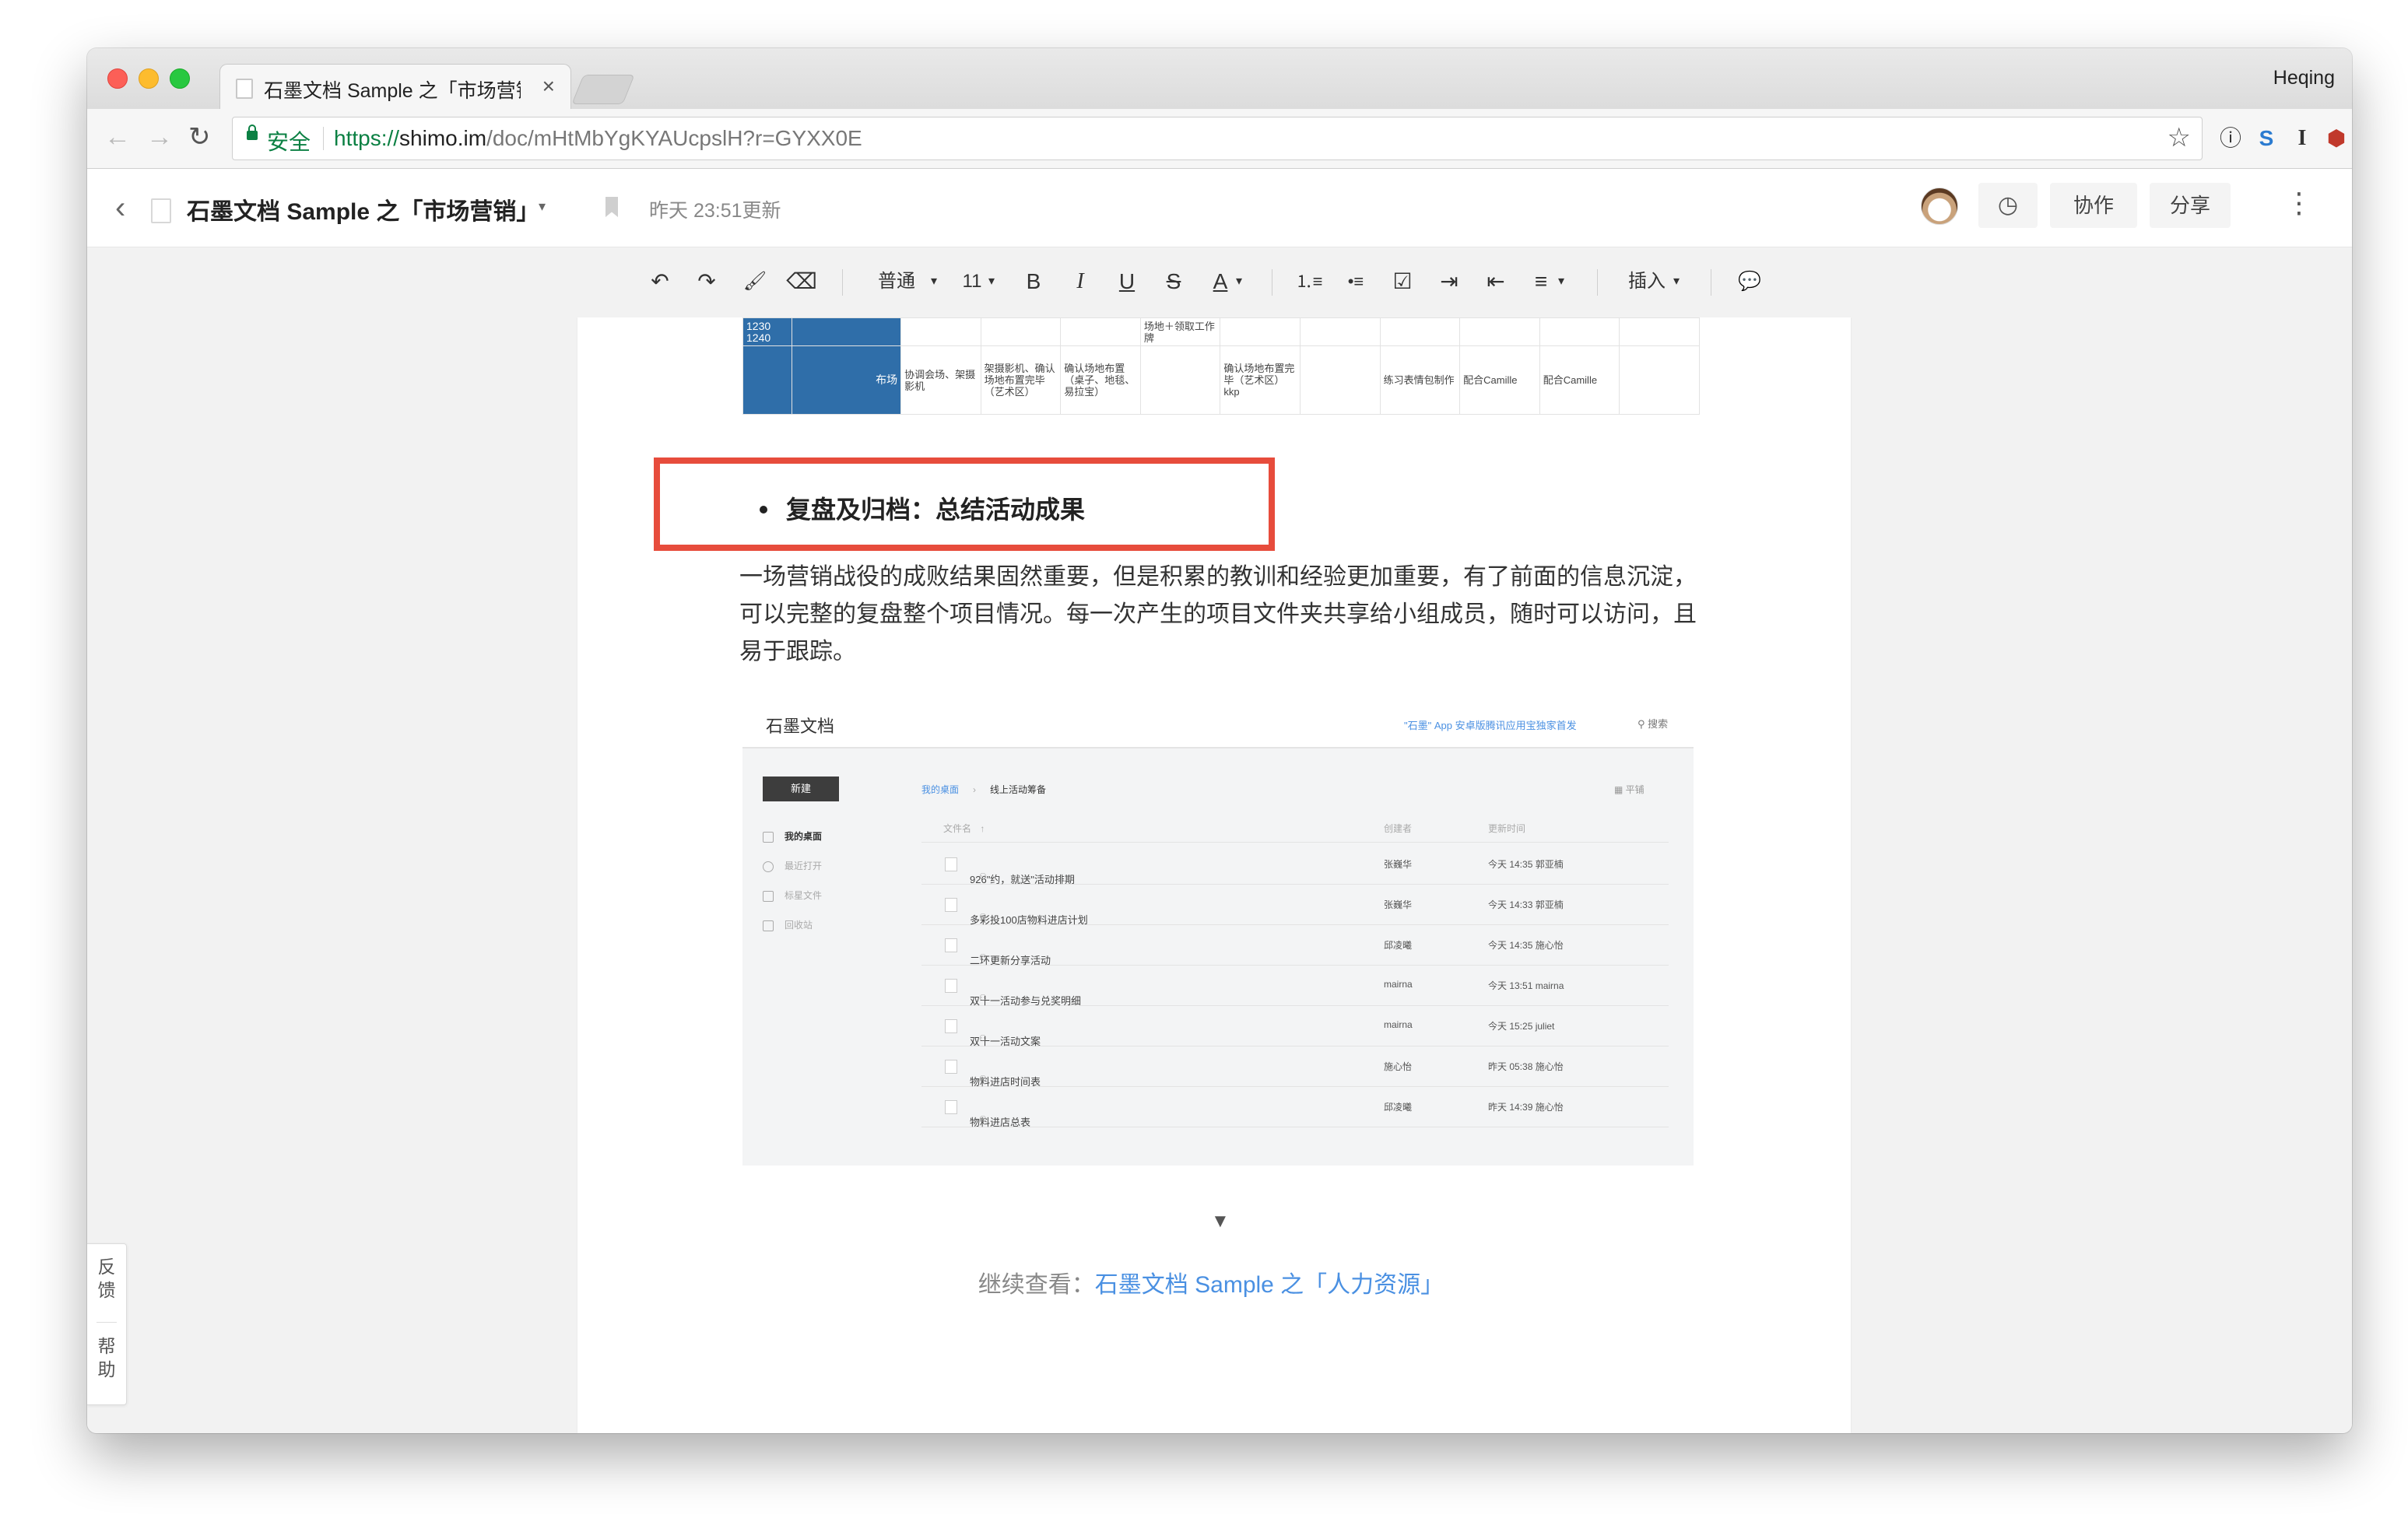  Describe the element at coordinates (1653, 723) in the screenshot. I see `embedded-search: ⚲ 搜索` at that location.